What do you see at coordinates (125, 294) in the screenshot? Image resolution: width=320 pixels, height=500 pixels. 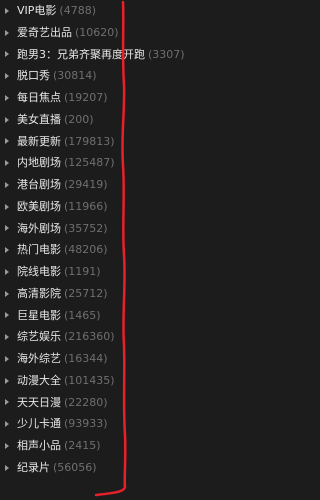 I see `list-item: 高清影院 (25712)` at bounding box center [125, 294].